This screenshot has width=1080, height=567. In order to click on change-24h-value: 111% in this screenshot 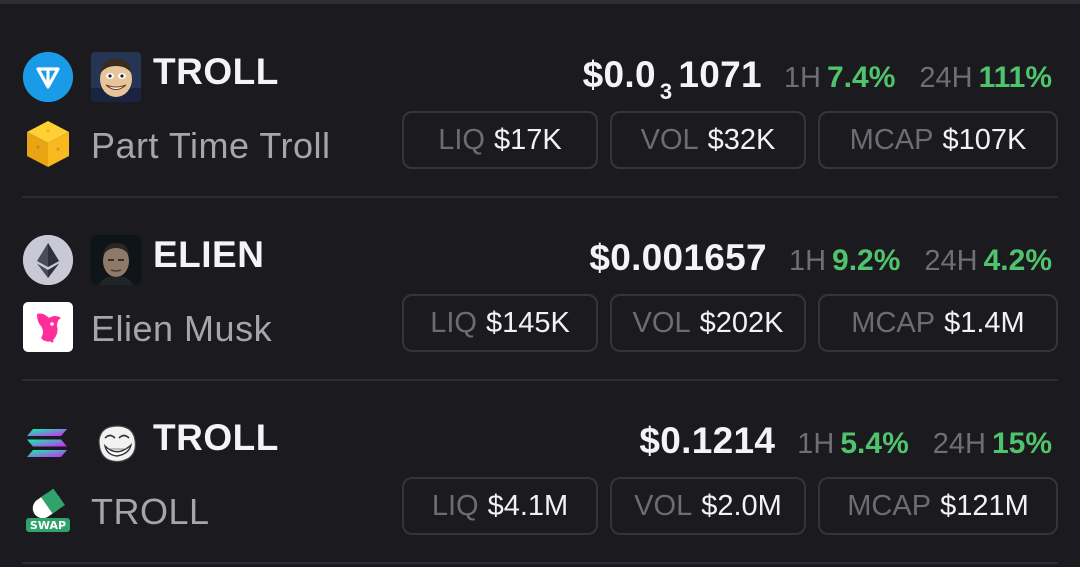, I will do `click(1015, 77)`.